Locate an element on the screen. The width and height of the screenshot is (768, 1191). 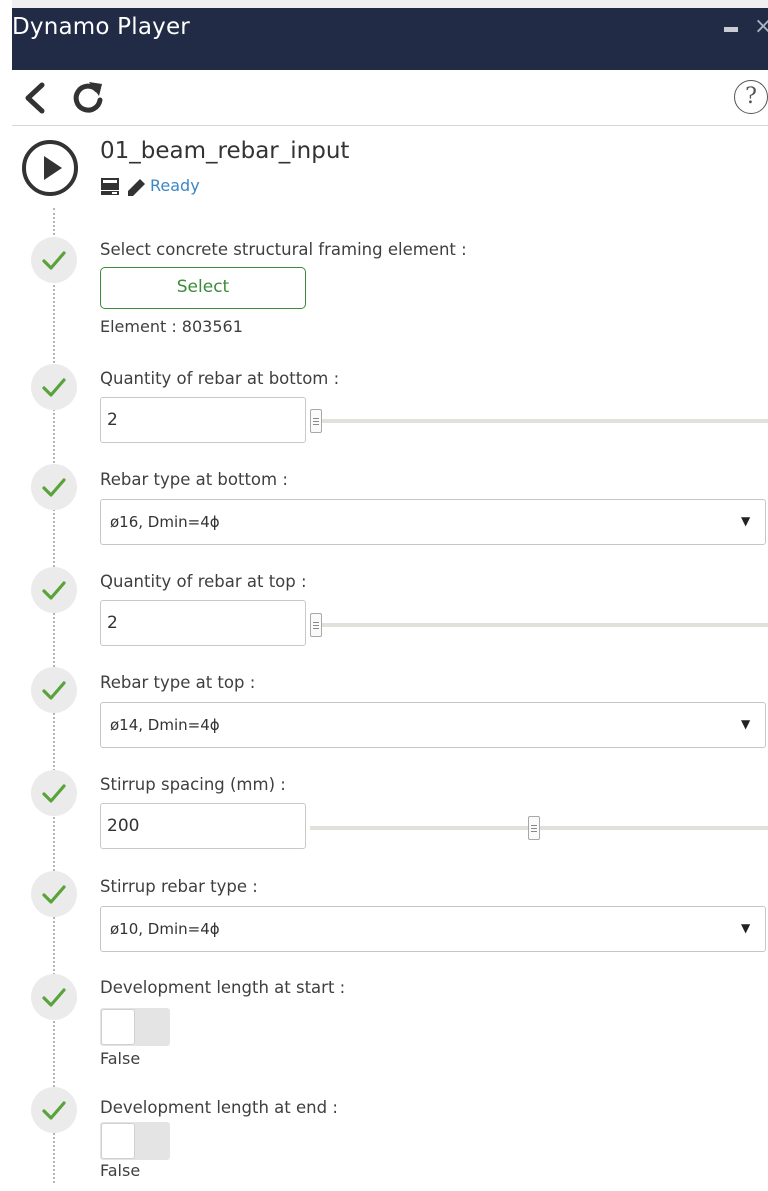
quantity-bottom-input: 2 is located at coordinates (203, 420).